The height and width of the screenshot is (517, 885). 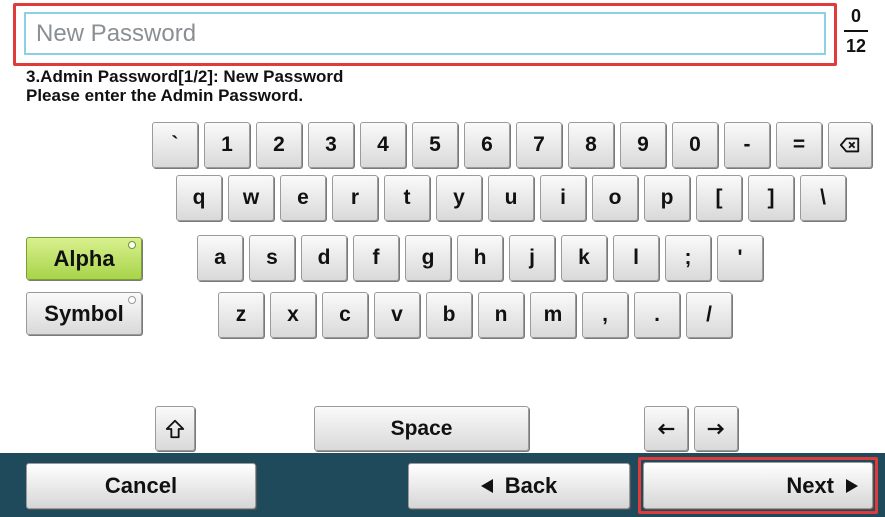 I want to click on shift-key, so click(x=175, y=428).